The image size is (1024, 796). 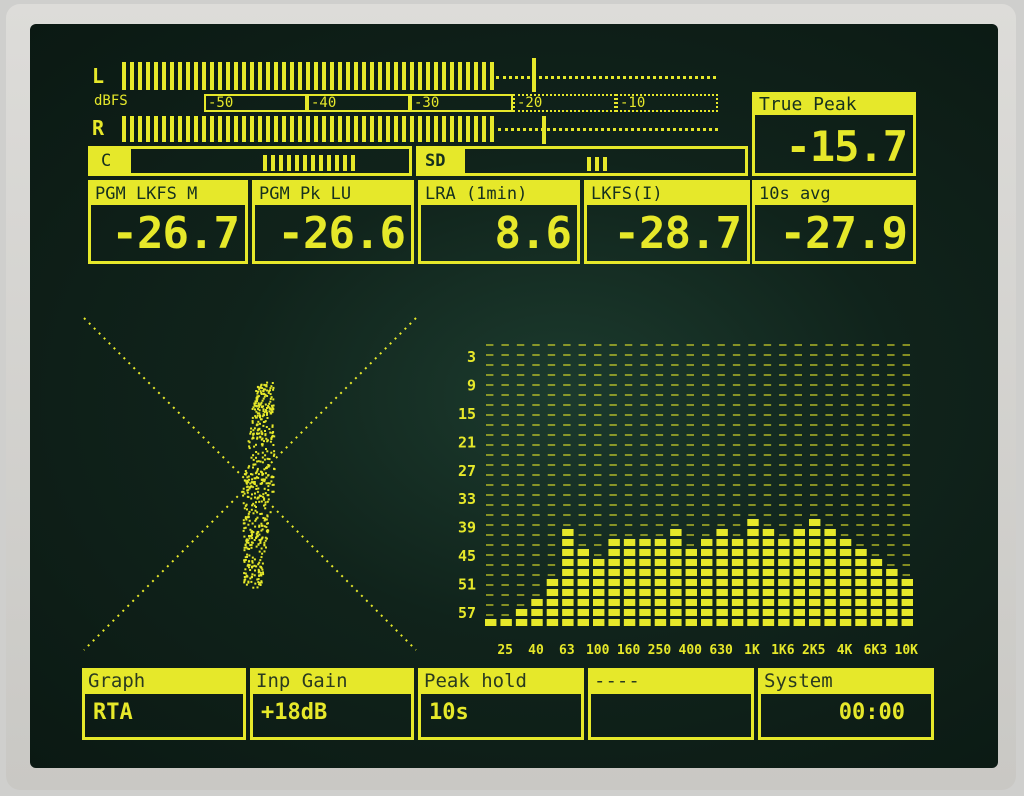 I want to click on left-channel-label: L, so click(x=98, y=76).